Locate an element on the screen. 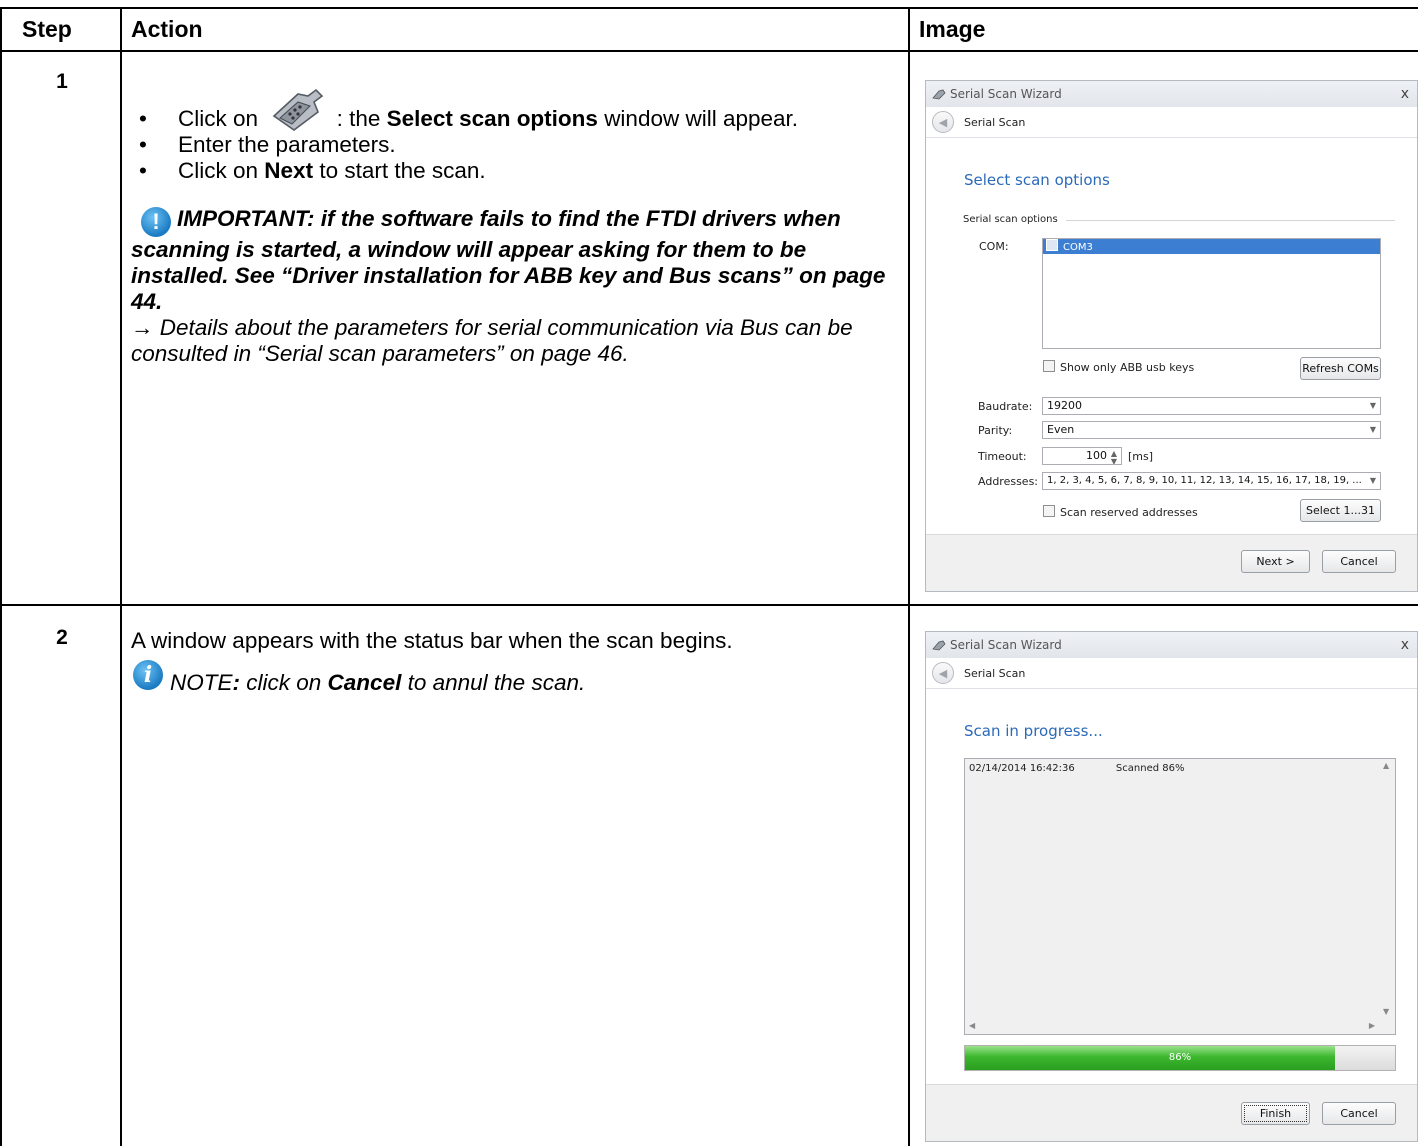  important-icon: ! is located at coordinates (156, 222).